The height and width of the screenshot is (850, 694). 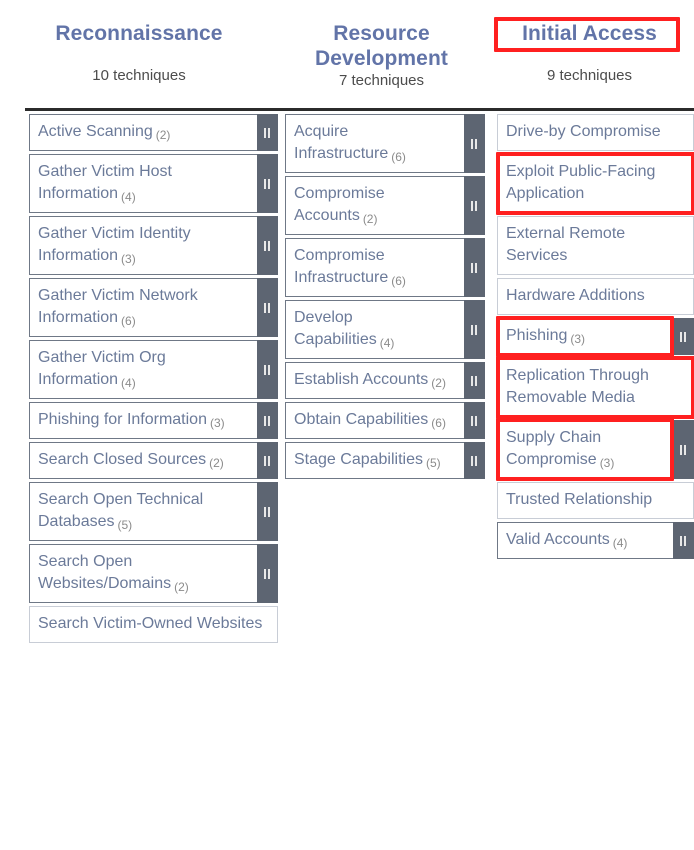 What do you see at coordinates (114, 244) in the screenshot?
I see `technique-name: Gather Victim Identity Information` at bounding box center [114, 244].